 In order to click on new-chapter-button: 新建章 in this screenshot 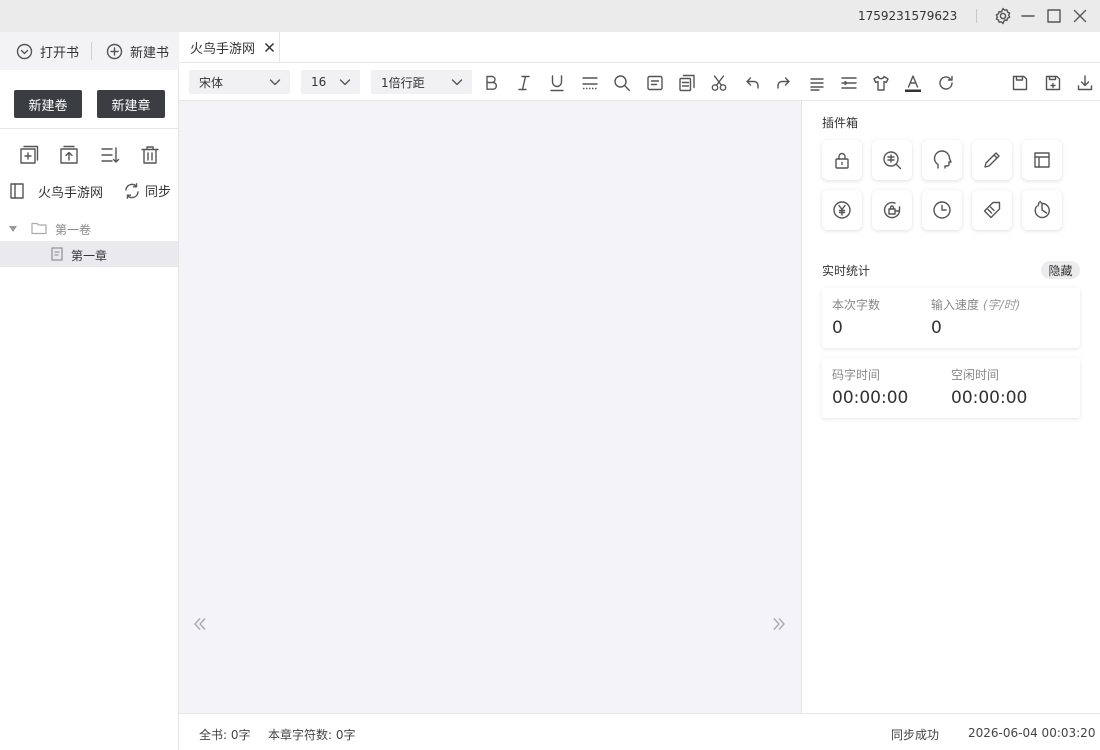, I will do `click(131, 104)`.